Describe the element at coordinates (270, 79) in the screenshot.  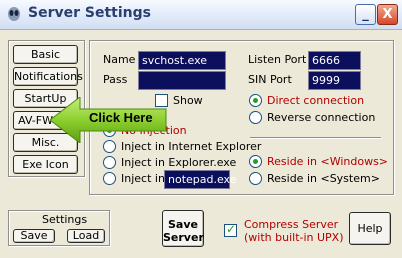
I see `sin-port-label: SIN Port` at that location.